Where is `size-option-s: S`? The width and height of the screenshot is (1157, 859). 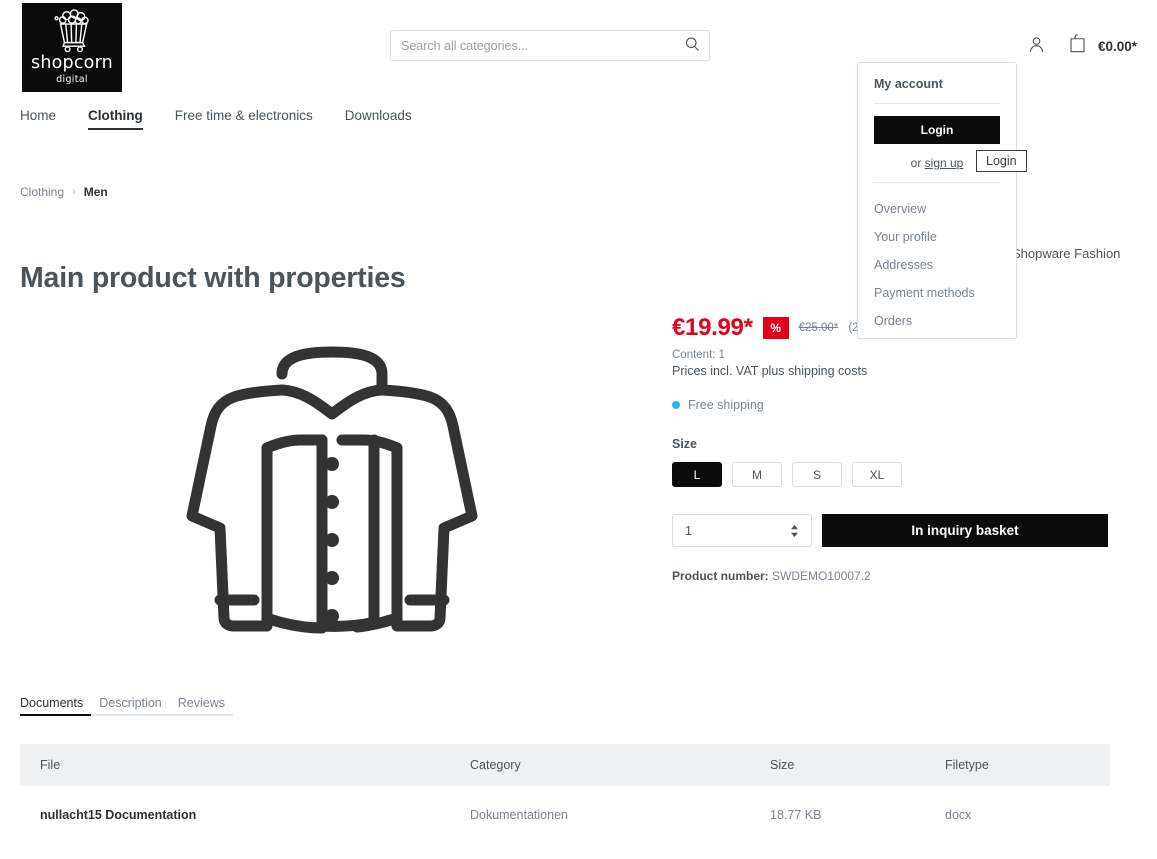
size-option-s: S is located at coordinates (817, 474).